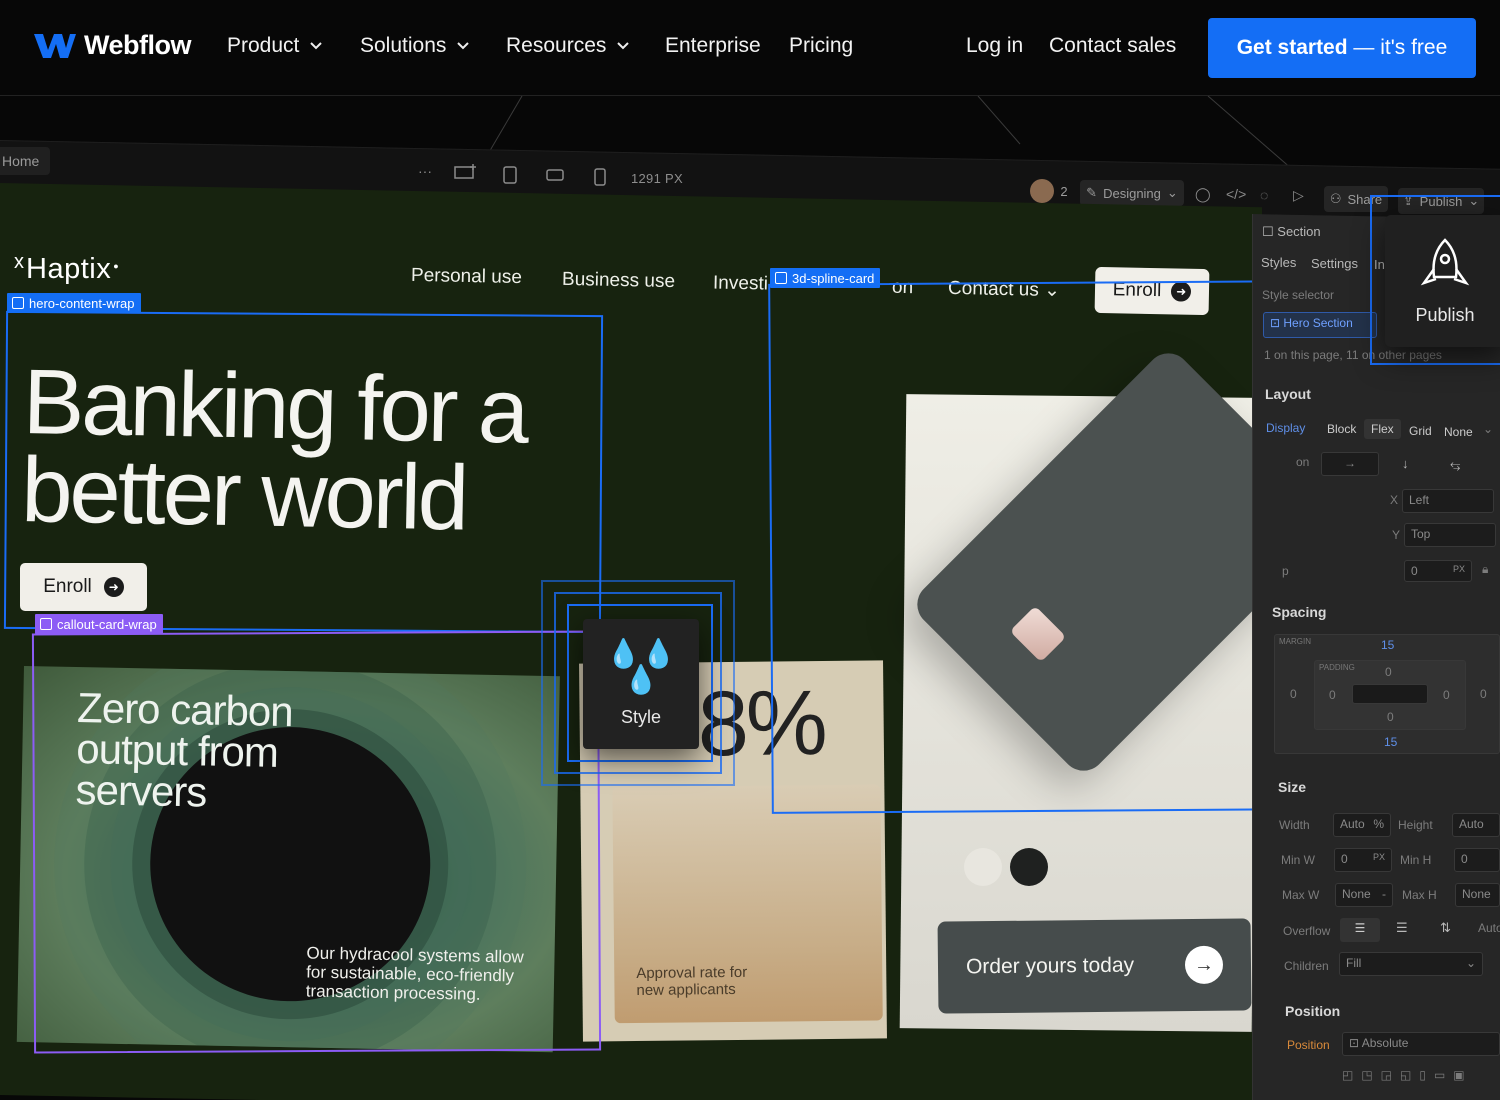  Describe the element at coordinates (1396, 535) in the screenshot. I see `align-y-label: Y` at that location.